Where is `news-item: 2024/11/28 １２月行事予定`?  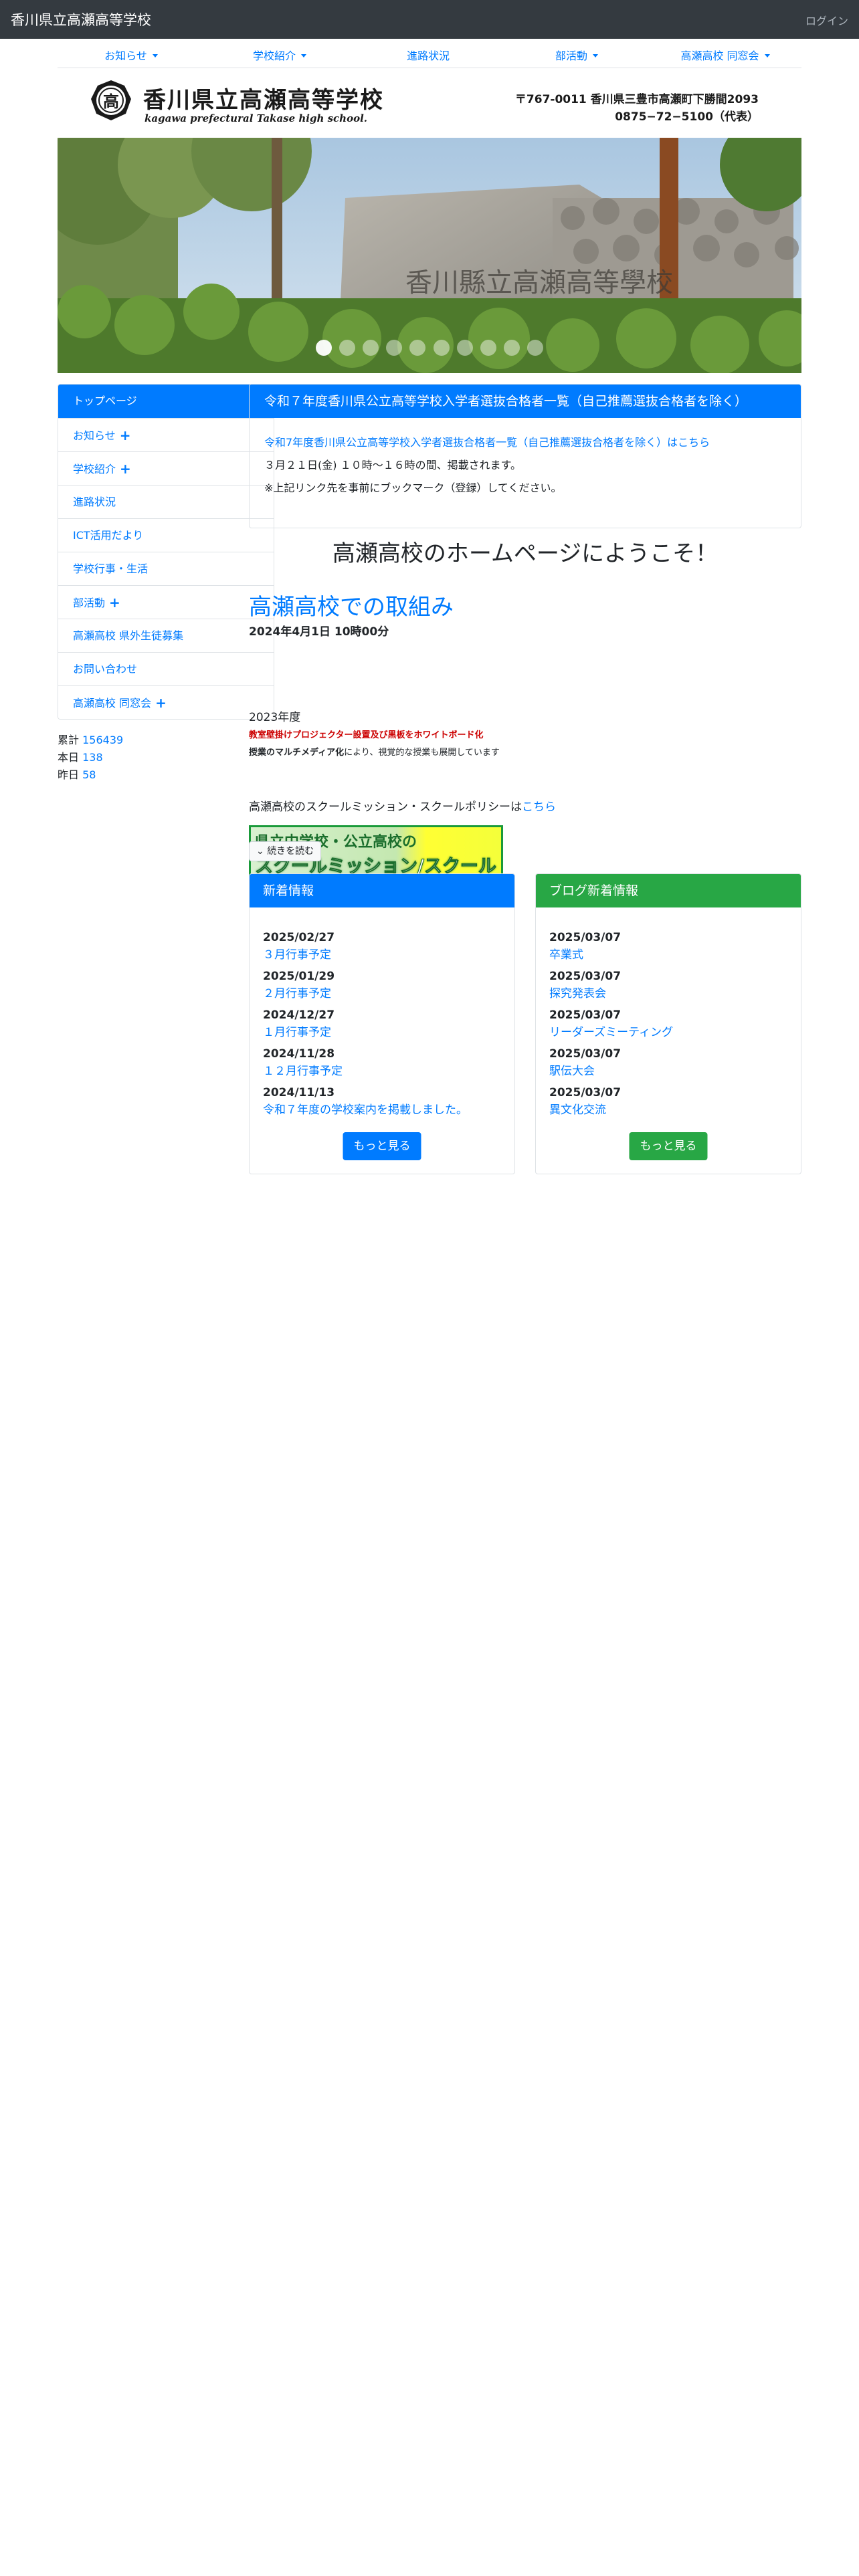 news-item: 2024/11/28 １２月行事予定 is located at coordinates (303, 1062).